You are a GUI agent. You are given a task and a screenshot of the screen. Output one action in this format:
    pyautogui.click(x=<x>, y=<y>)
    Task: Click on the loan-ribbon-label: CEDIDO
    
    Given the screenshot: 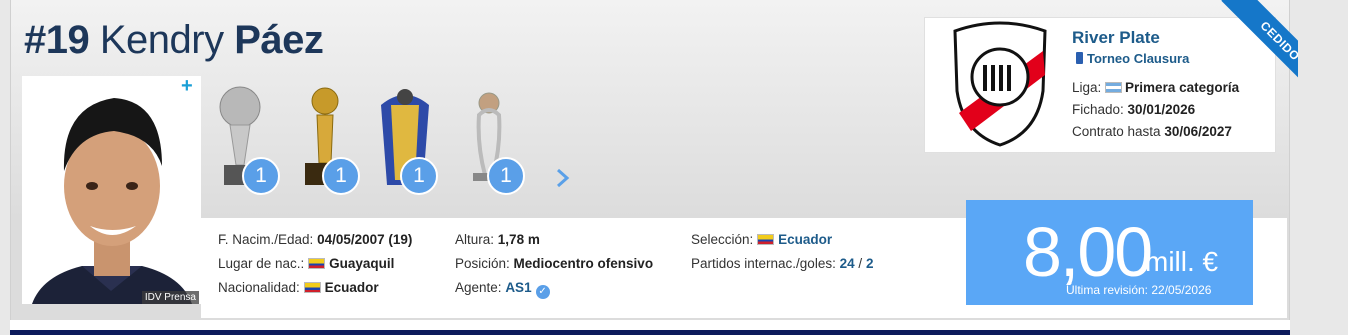 What is the action you would take?
    pyautogui.click(x=1259, y=45)
    